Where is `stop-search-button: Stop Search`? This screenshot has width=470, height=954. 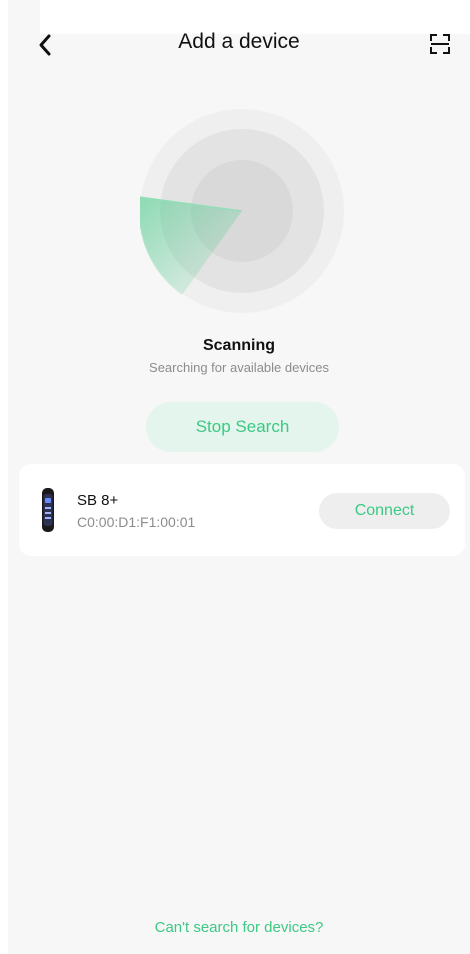
stop-search-button: Stop Search is located at coordinates (242, 427).